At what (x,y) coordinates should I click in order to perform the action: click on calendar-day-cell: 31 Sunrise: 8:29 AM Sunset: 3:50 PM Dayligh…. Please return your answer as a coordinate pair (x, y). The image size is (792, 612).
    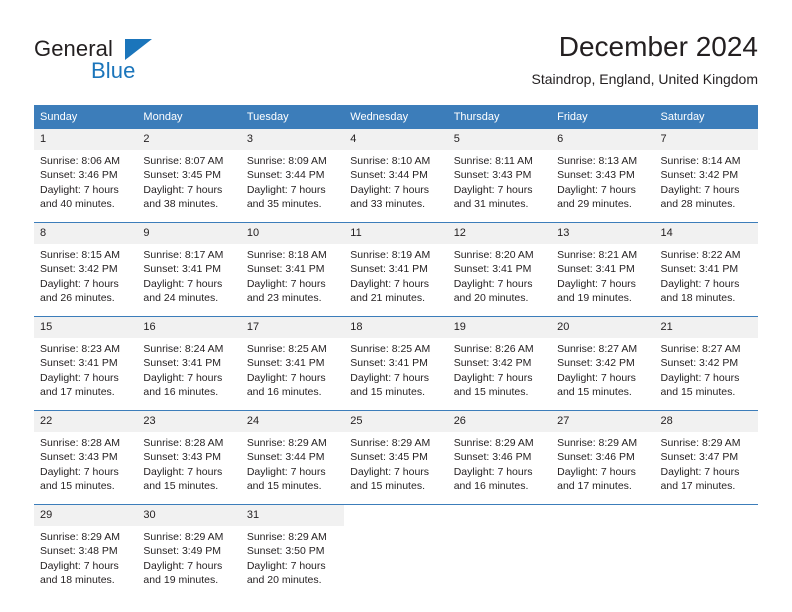
    Looking at the image, I should click on (292, 552).